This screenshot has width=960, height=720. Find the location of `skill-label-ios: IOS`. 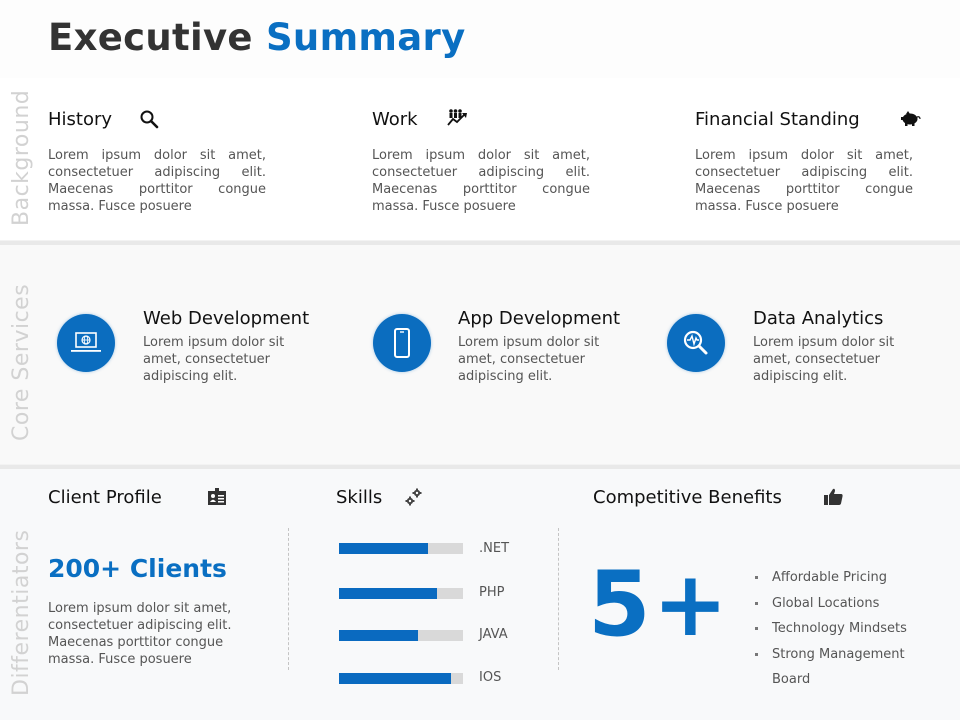

skill-label-ios: IOS is located at coordinates (490, 677).